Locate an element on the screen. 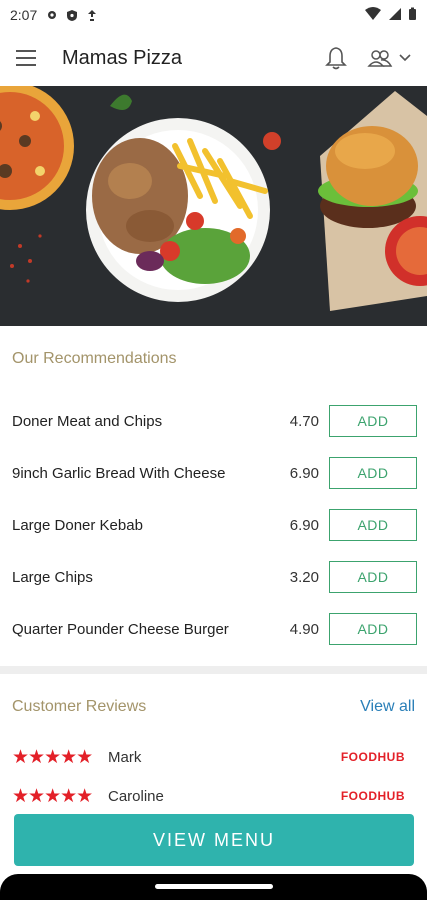 This screenshot has width=427, height=900. account-switch-icon is located at coordinates (380, 58).